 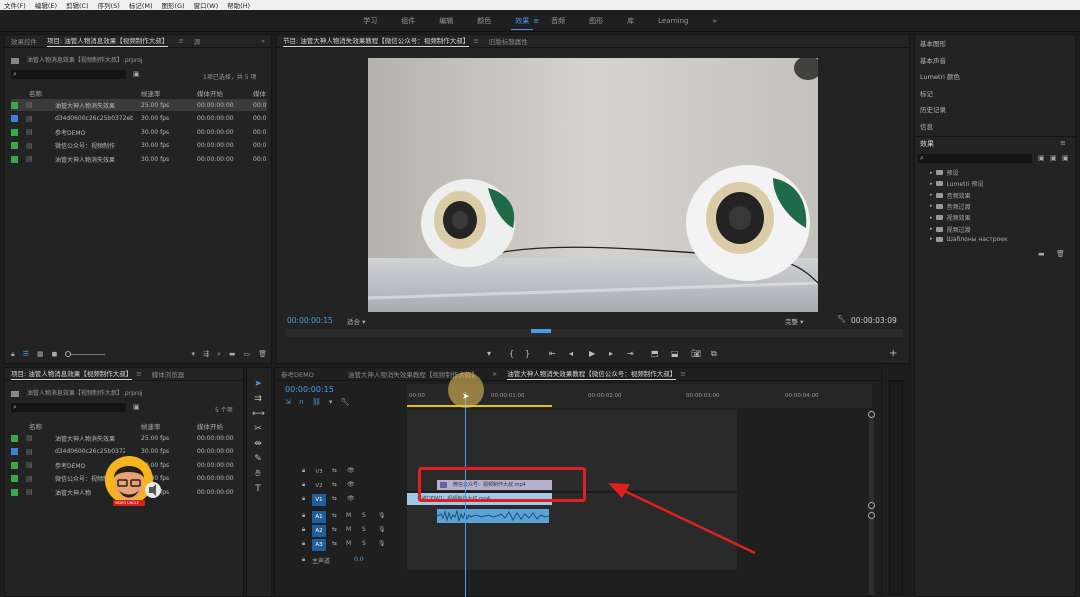 What do you see at coordinates (13, 354) in the screenshot?
I see `lock-icon: 🔒︎` at bounding box center [13, 354].